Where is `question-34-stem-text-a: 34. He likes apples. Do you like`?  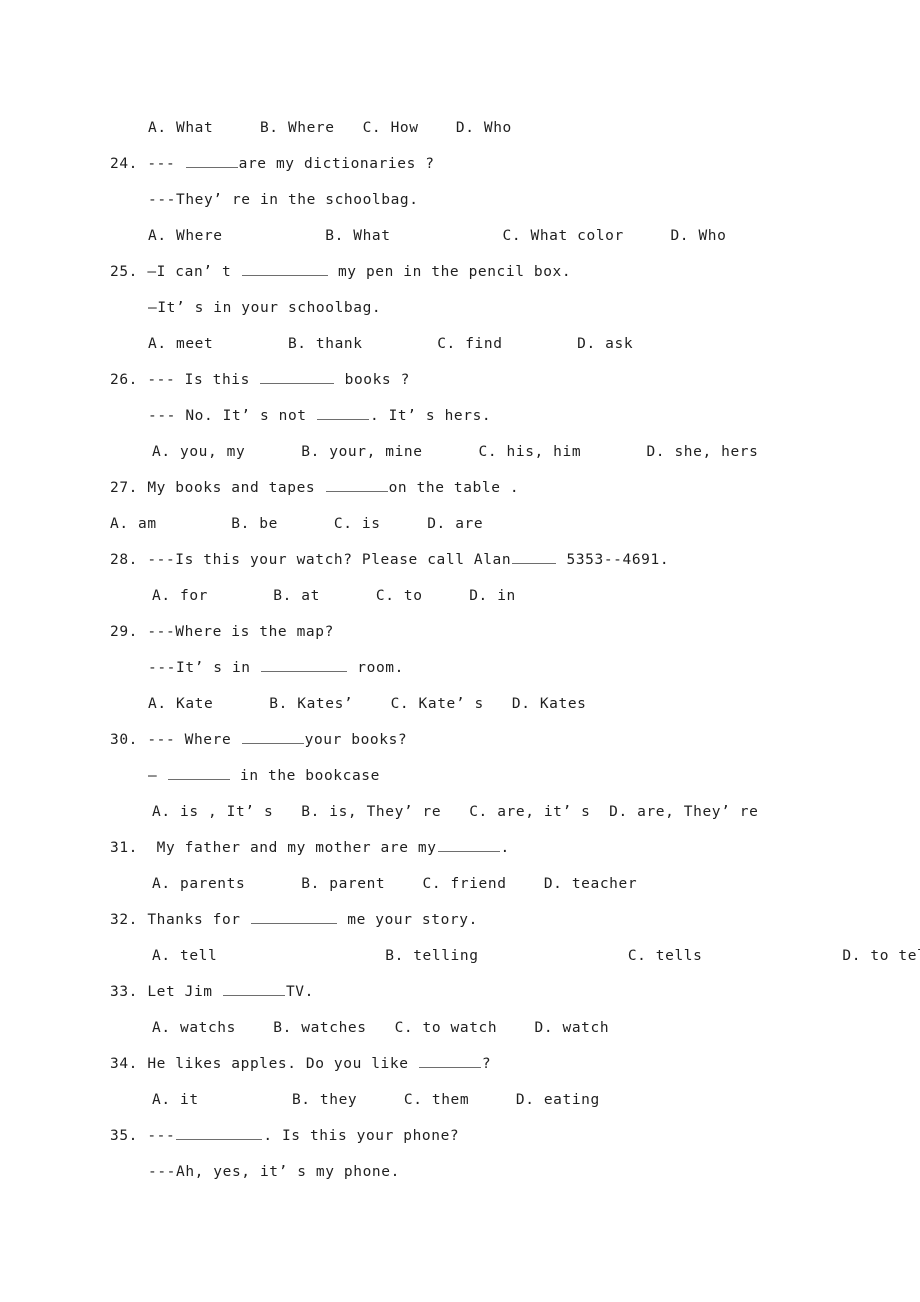
question-34-stem-text-a: 34. He likes apples. Do you like is located at coordinates (264, 1064).